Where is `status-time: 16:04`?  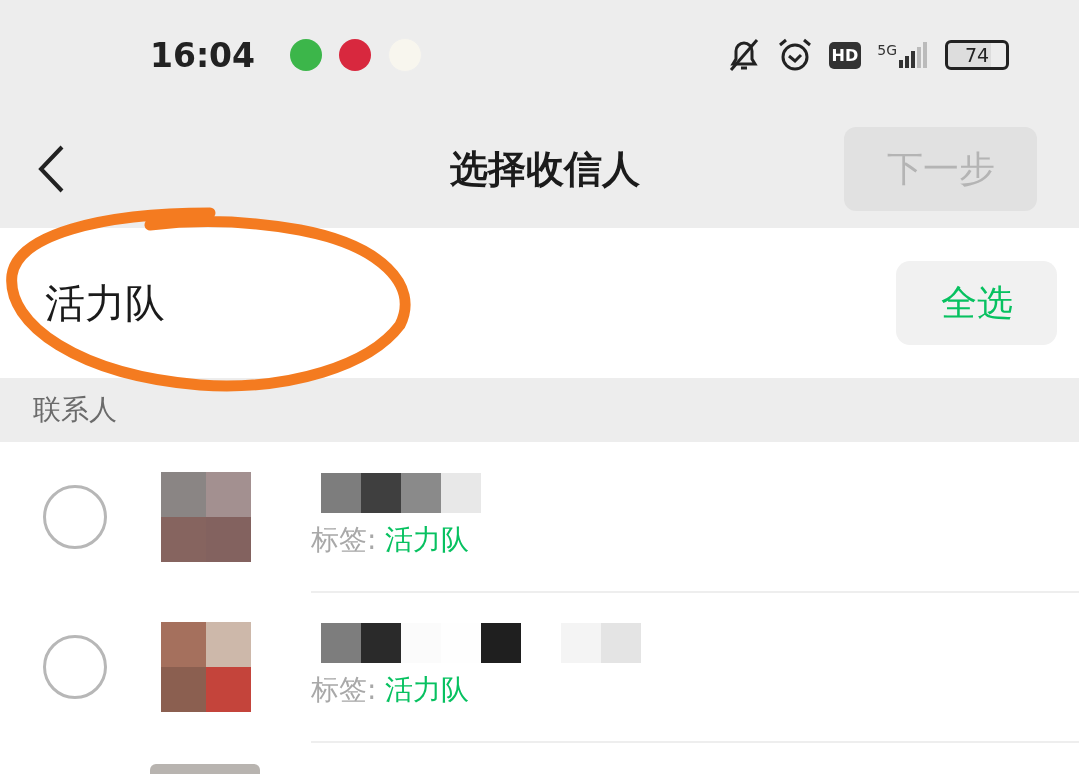 status-time: 16:04 is located at coordinates (203, 55).